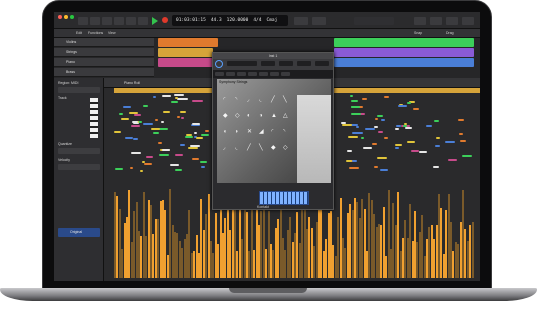 The image size is (537, 311). Describe the element at coordinates (72, 17) in the screenshot. I see `zoom-window-button` at that location.